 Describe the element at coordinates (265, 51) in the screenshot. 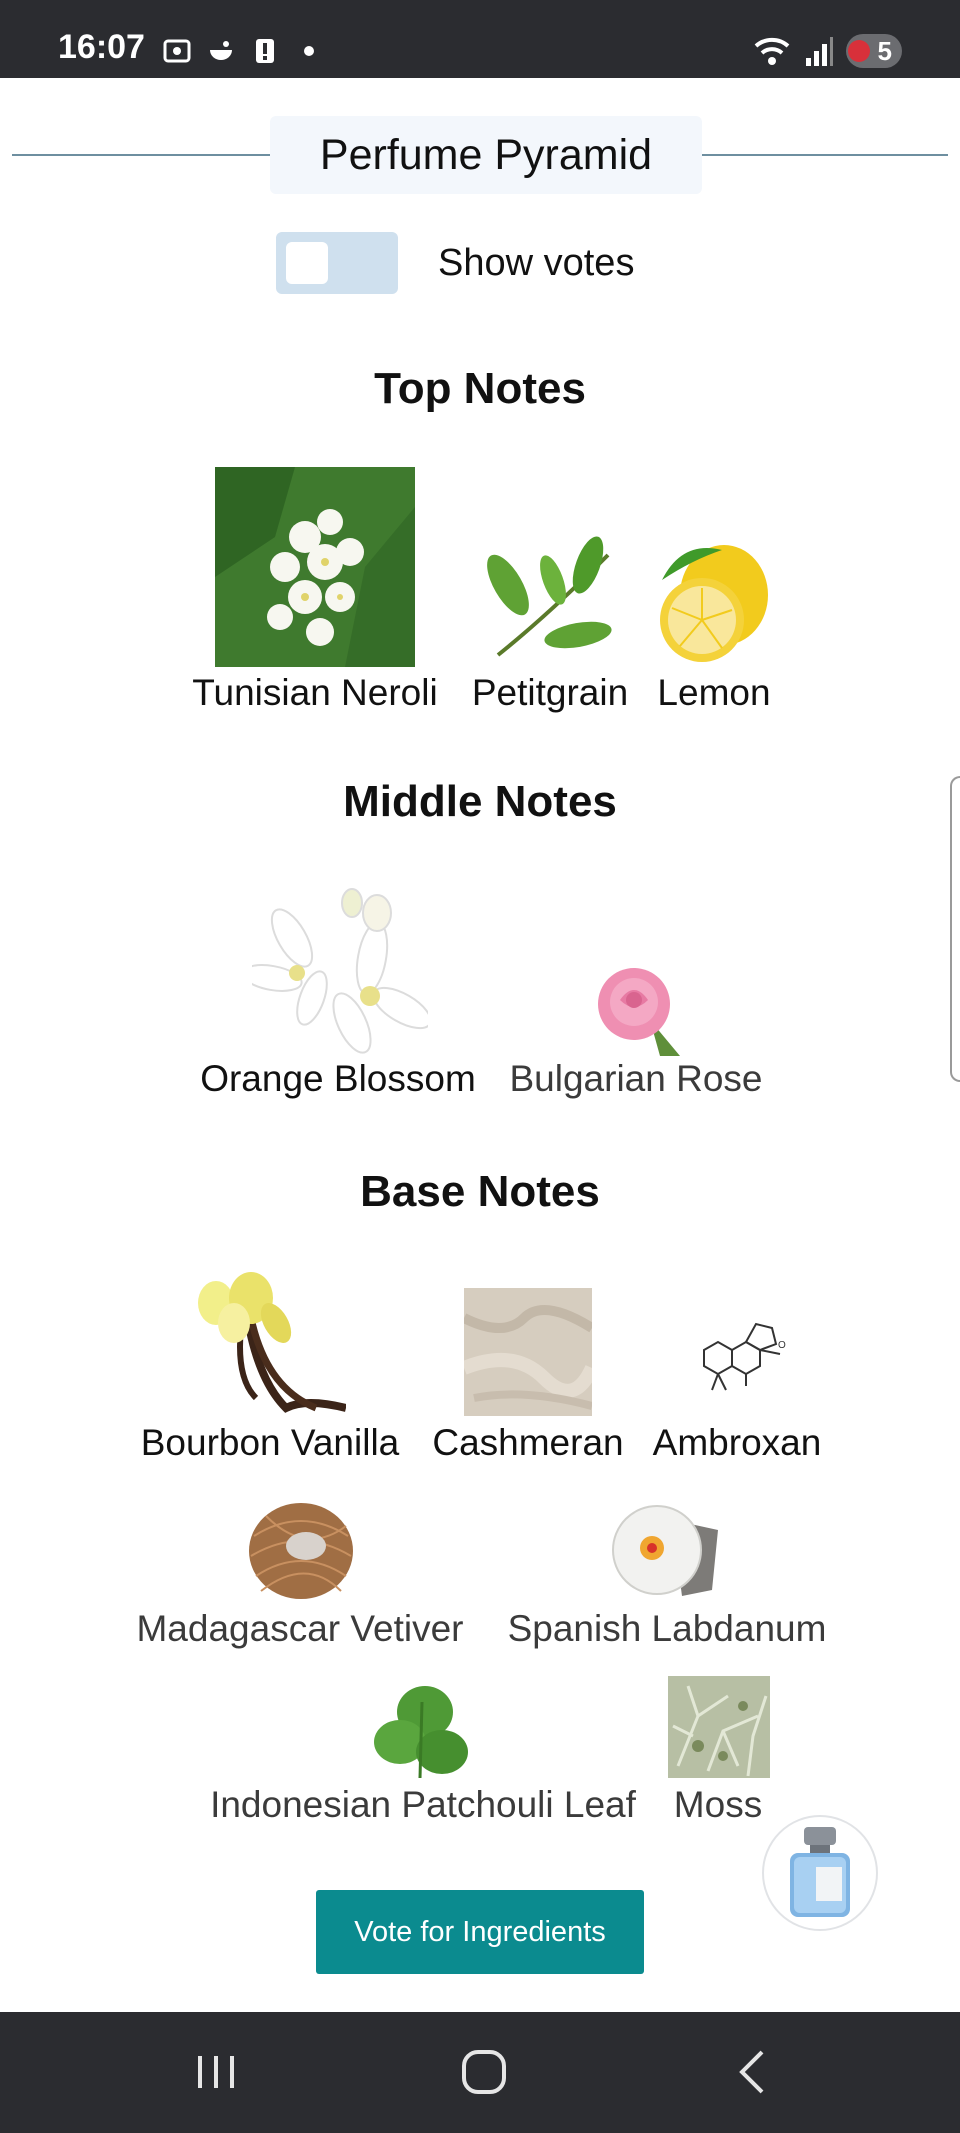

I see `alert-icon` at that location.